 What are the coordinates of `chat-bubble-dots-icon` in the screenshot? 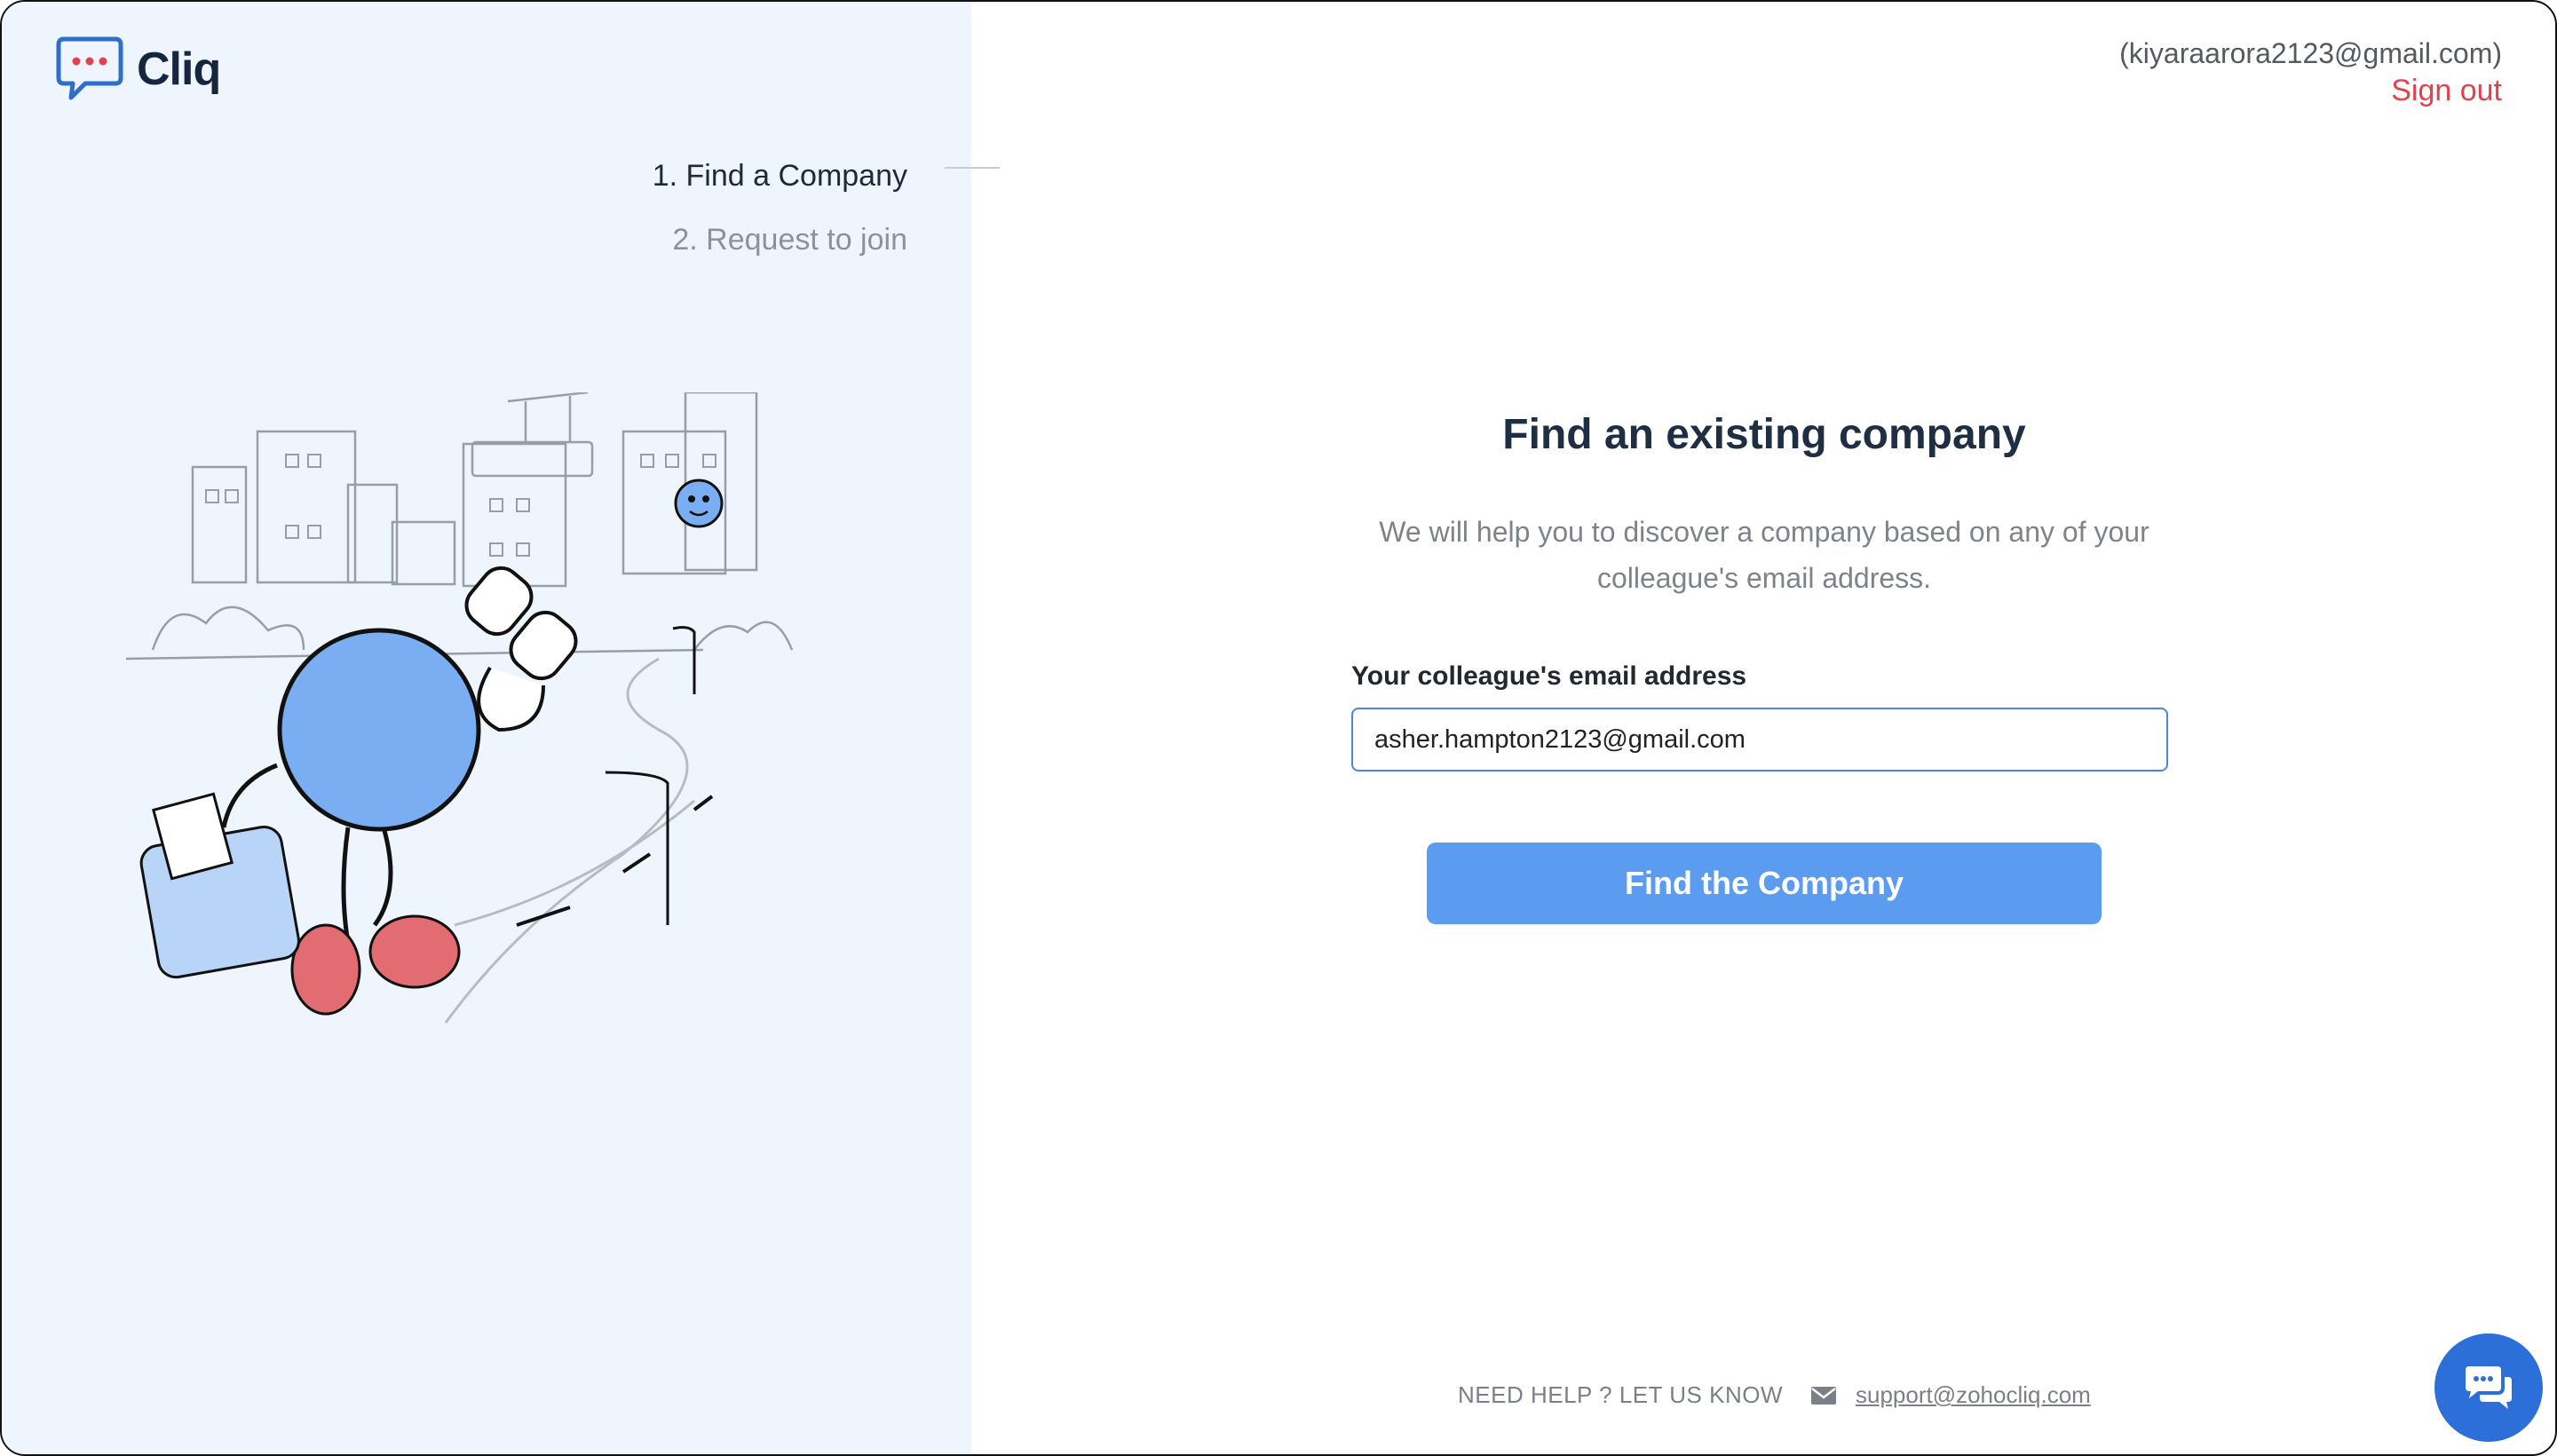 It's located at (89, 68).